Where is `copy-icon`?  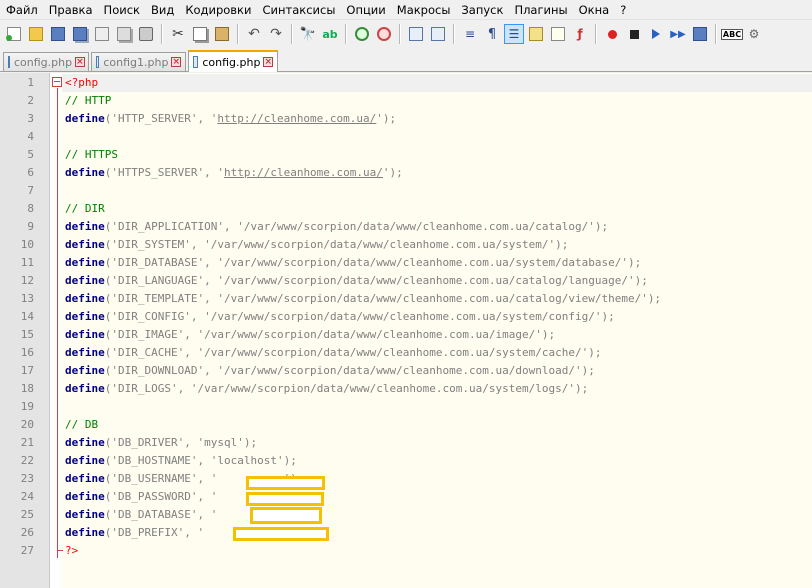 copy-icon is located at coordinates (200, 34).